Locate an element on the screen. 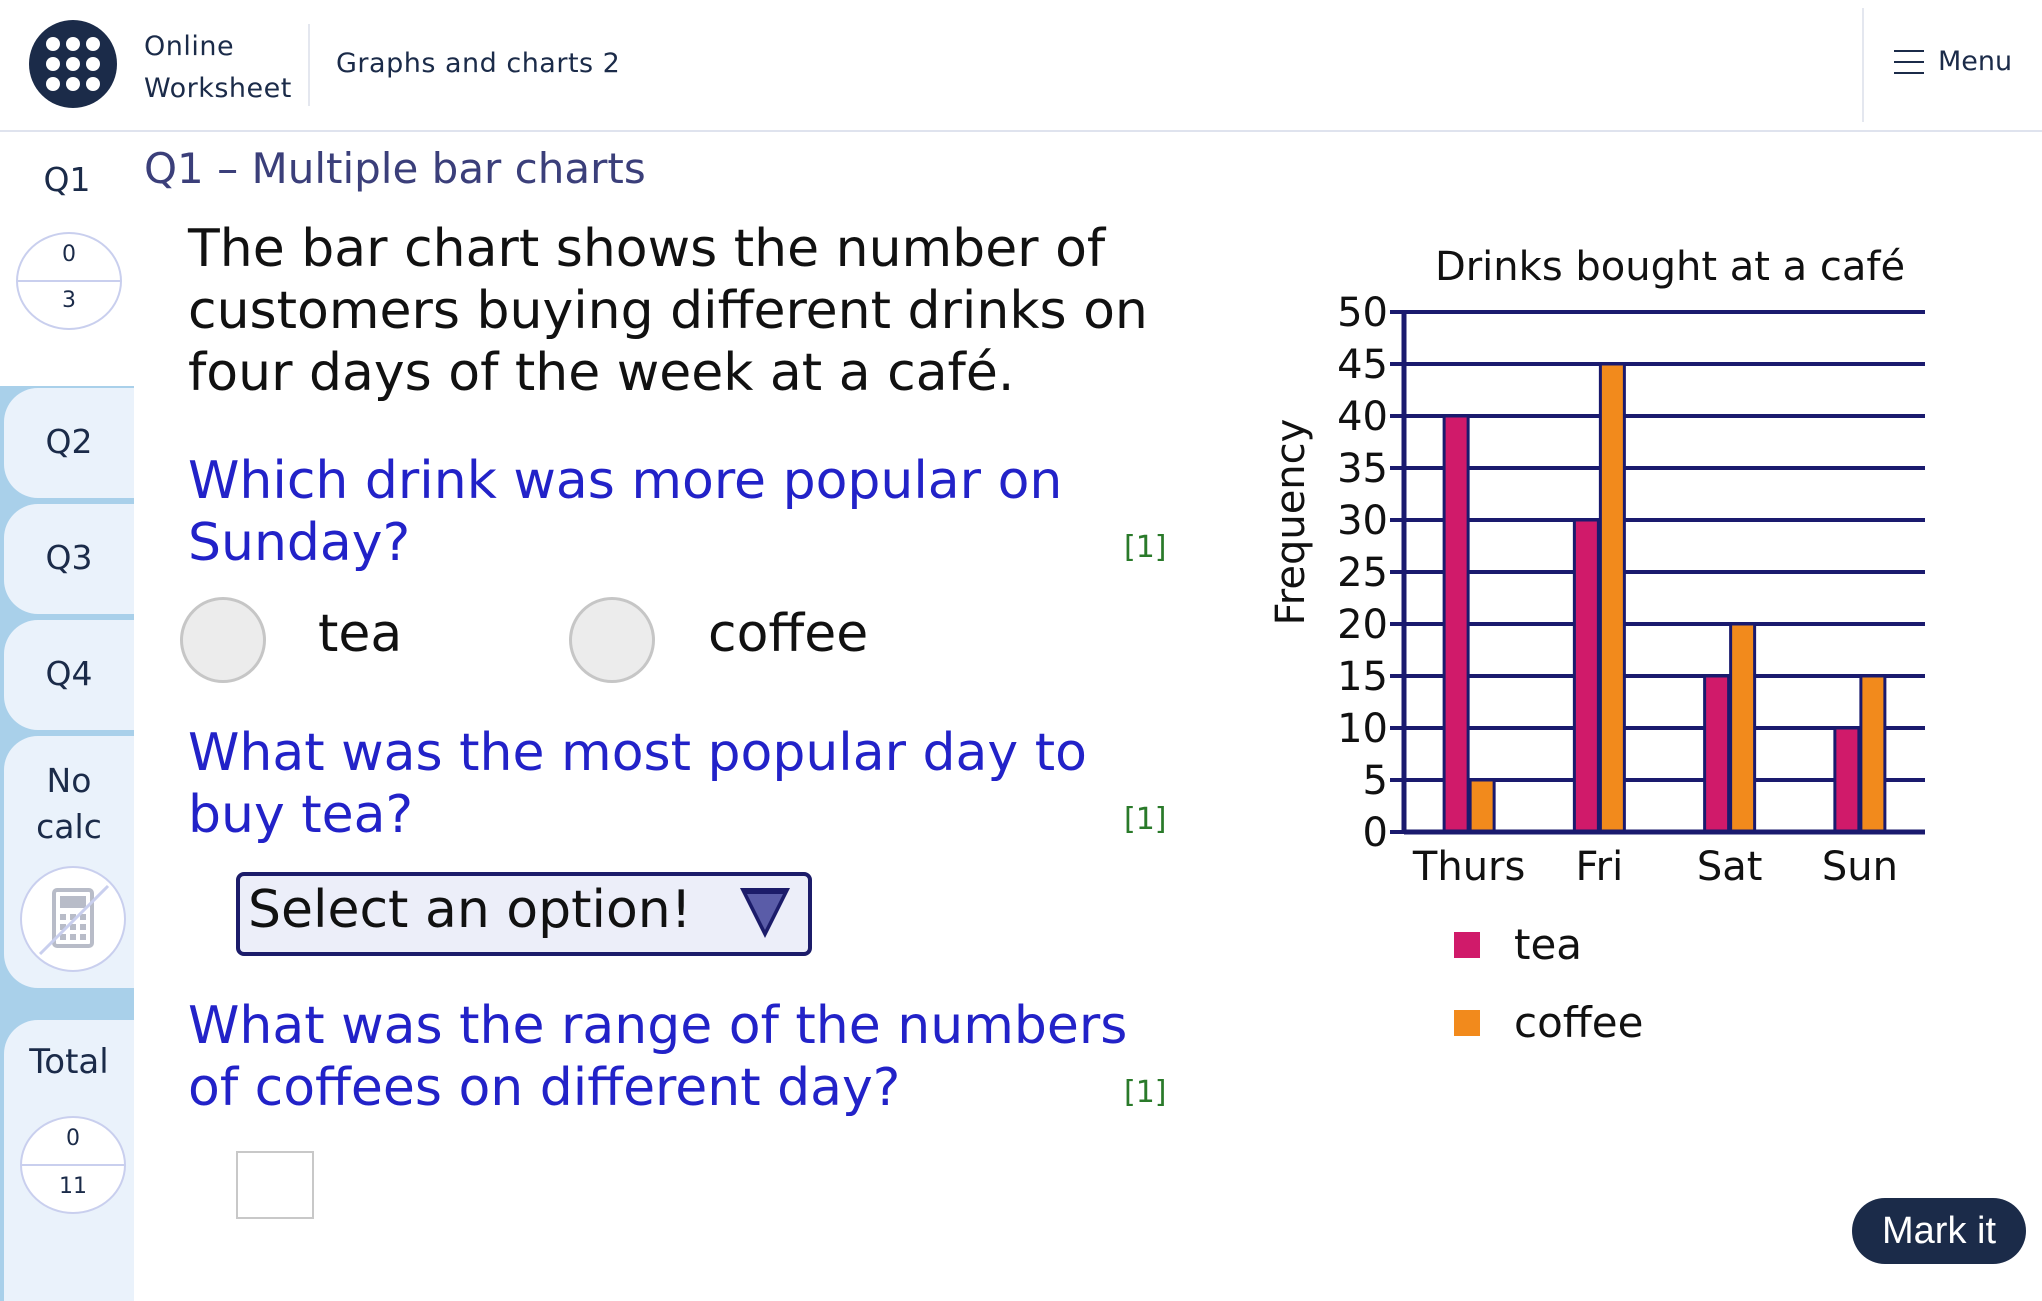 Image resolution: width=2042 pixels, height=1301 pixels. chart-y-tick-label: 30 is located at coordinates (1362, 521).